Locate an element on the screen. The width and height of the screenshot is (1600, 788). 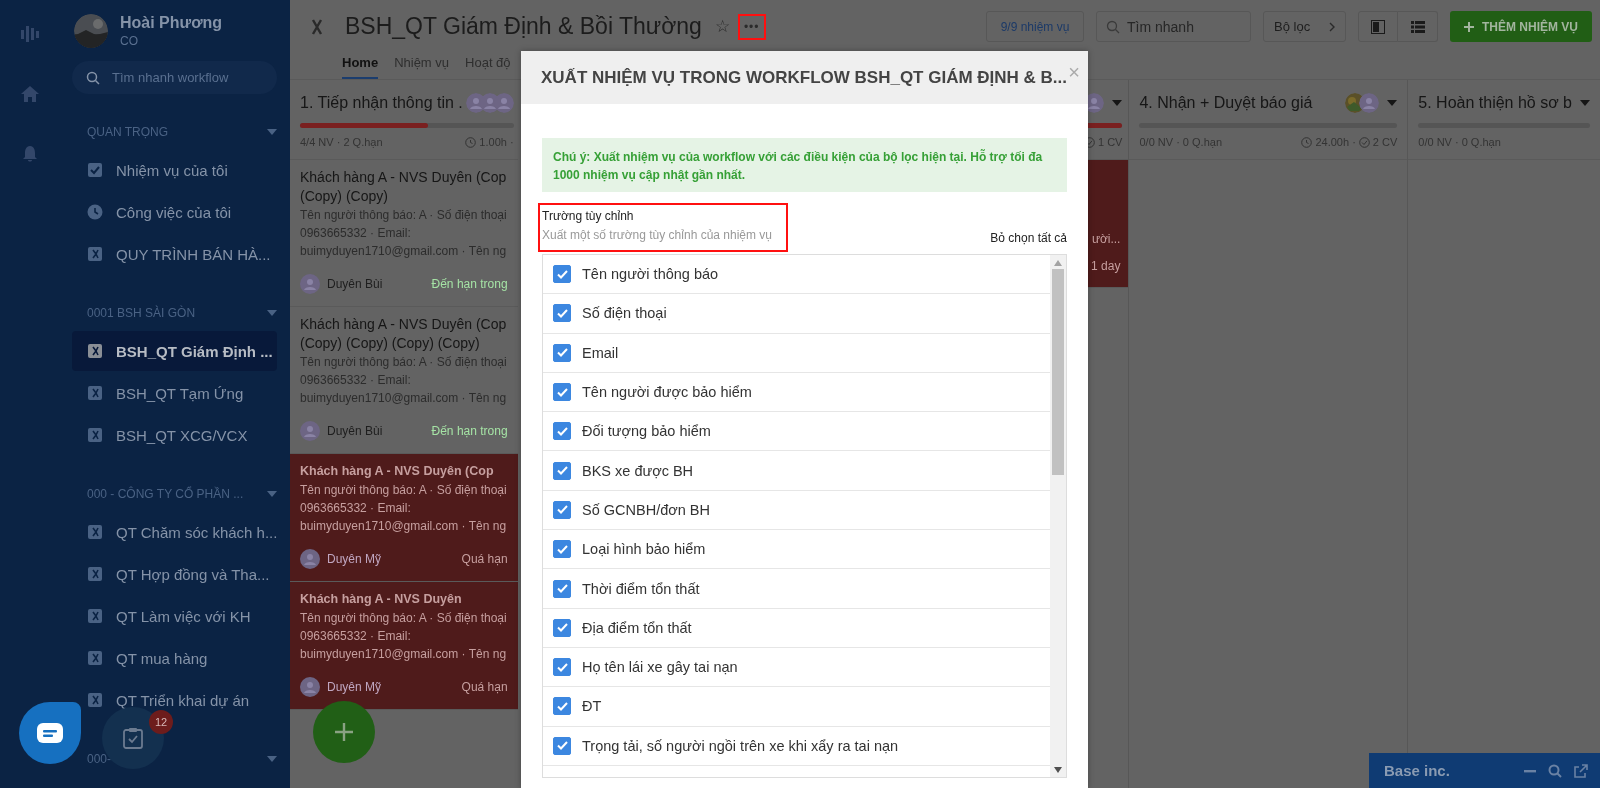
task-description: buimyduyen1710@gmail.com · Tên ng is located at coordinates (404, 654).